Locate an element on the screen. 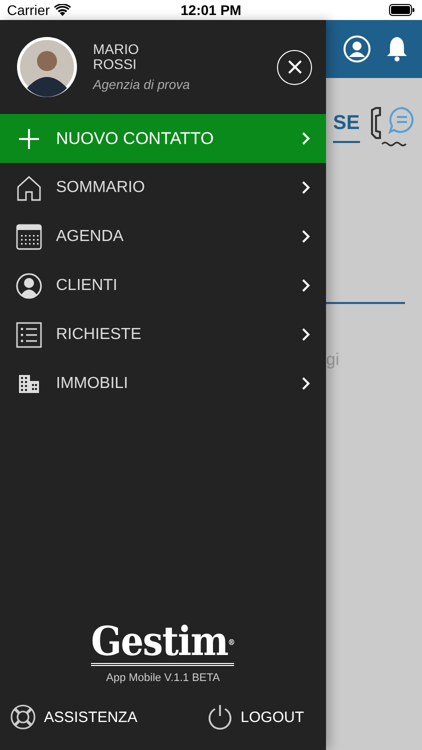 The height and width of the screenshot is (750, 422). menu-label: RICHIESTE is located at coordinates (99, 335).